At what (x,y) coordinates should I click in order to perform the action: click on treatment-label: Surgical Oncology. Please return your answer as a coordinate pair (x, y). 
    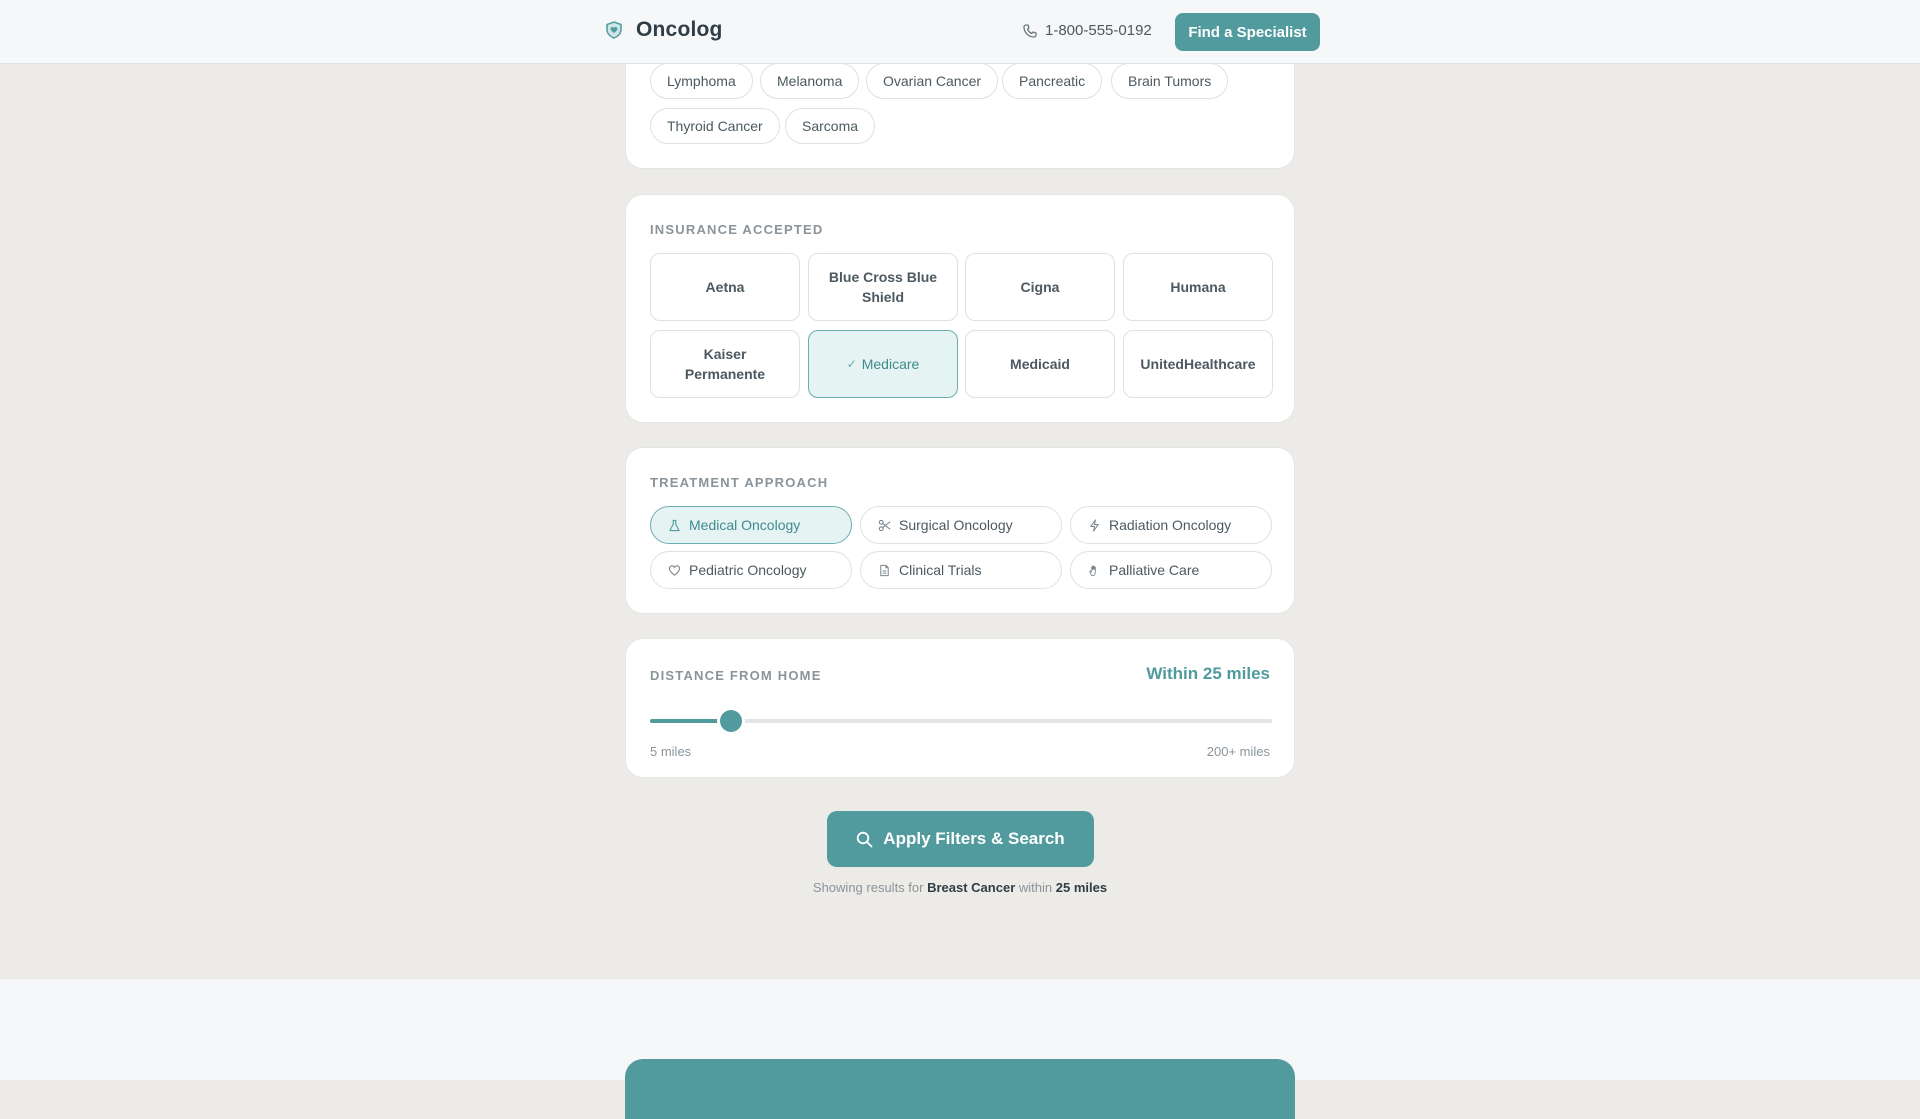
    Looking at the image, I should click on (956, 525).